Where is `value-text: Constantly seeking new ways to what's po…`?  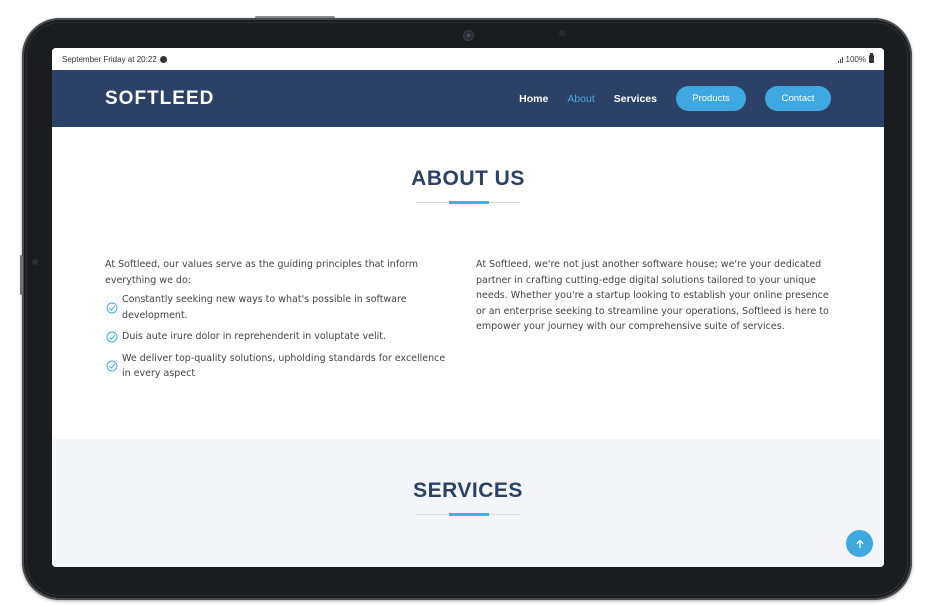
value-text: Constantly seeking new ways to what's po… is located at coordinates (264, 307).